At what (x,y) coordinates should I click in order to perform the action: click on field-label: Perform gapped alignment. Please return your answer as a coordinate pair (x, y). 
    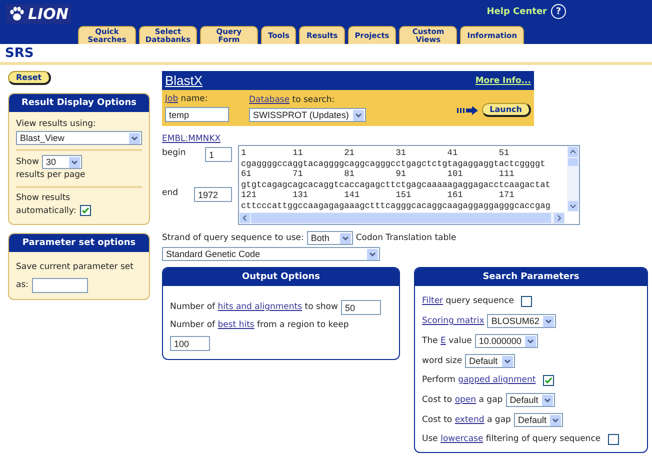
    Looking at the image, I should click on (479, 380).